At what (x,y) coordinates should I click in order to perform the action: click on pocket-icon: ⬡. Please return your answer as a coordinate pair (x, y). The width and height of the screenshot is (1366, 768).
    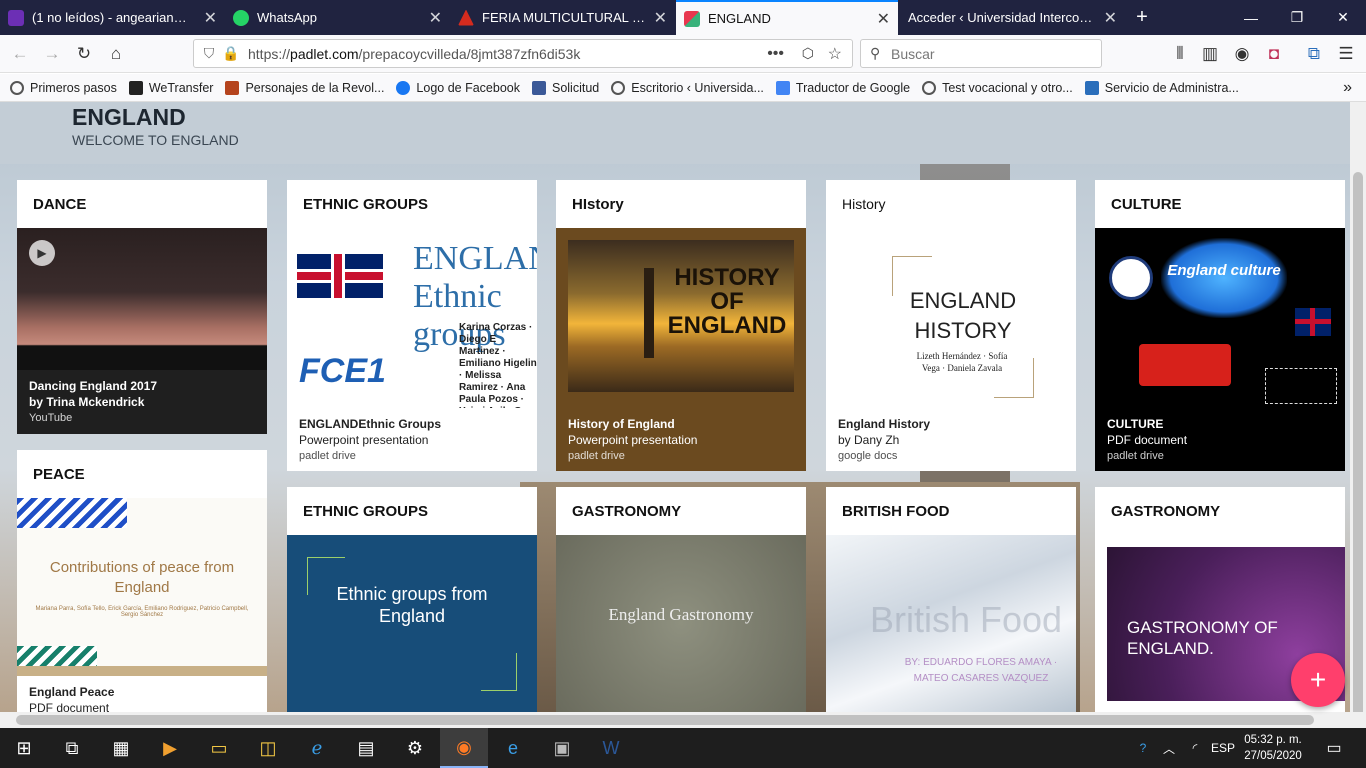
    Looking at the image, I should click on (808, 53).